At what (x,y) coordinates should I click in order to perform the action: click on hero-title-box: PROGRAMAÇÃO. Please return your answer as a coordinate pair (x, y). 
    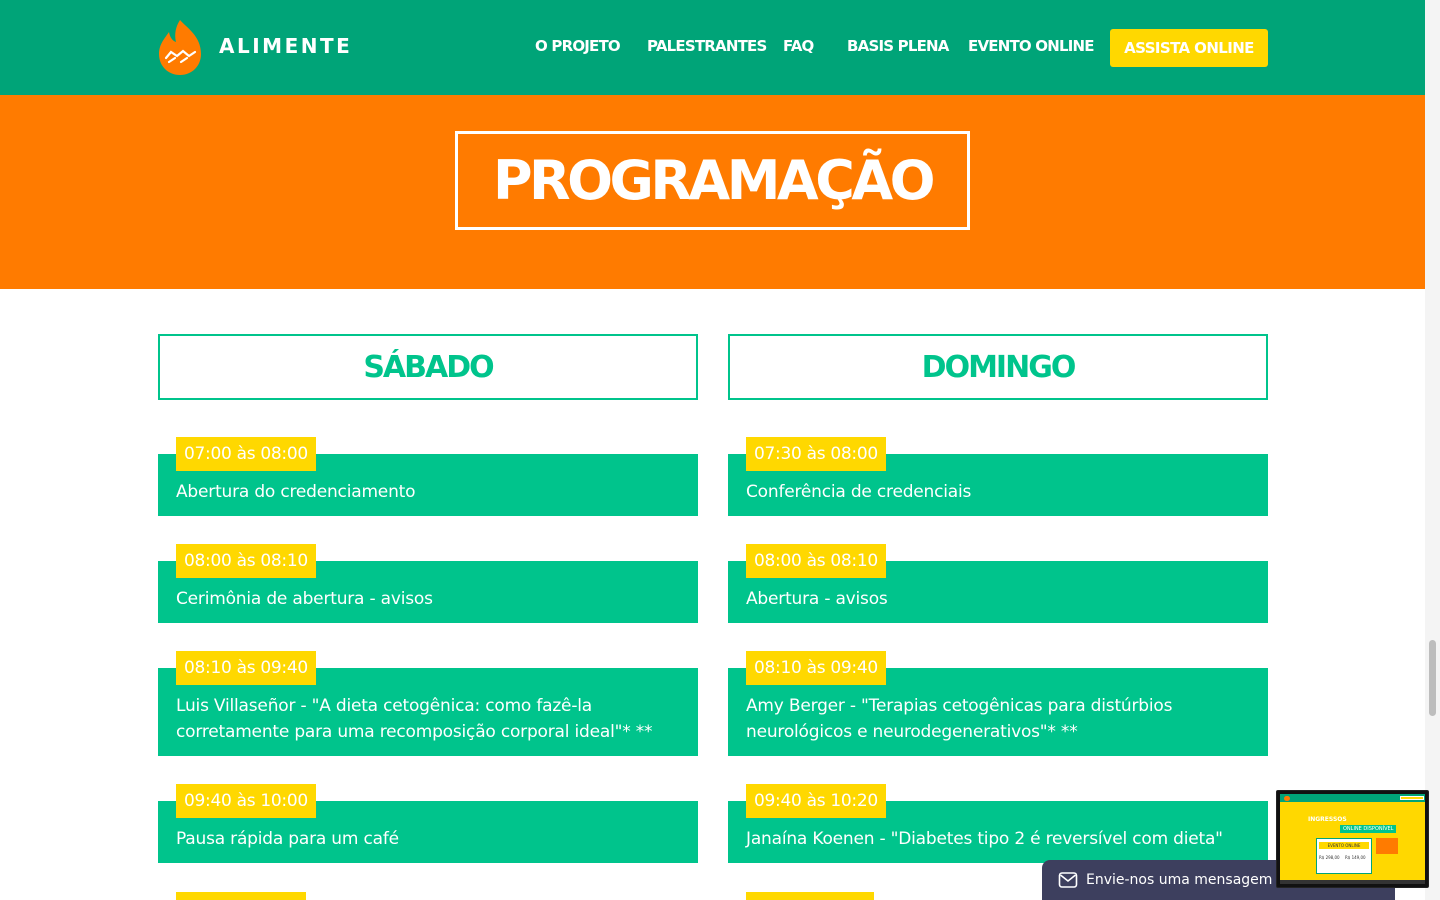
    Looking at the image, I should click on (712, 180).